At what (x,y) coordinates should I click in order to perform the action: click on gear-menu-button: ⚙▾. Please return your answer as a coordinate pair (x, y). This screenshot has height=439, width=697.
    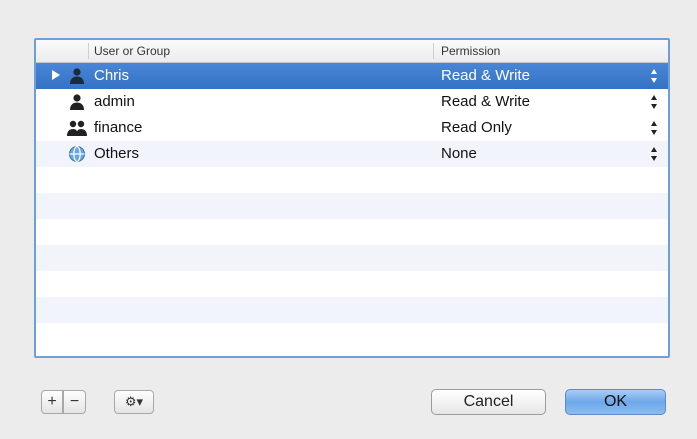
    Looking at the image, I should click on (134, 402).